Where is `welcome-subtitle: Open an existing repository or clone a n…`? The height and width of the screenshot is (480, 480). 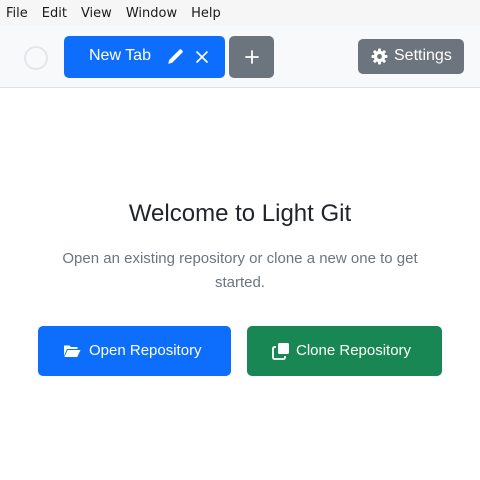
welcome-subtitle: Open an existing repository or clone a n… is located at coordinates (240, 270).